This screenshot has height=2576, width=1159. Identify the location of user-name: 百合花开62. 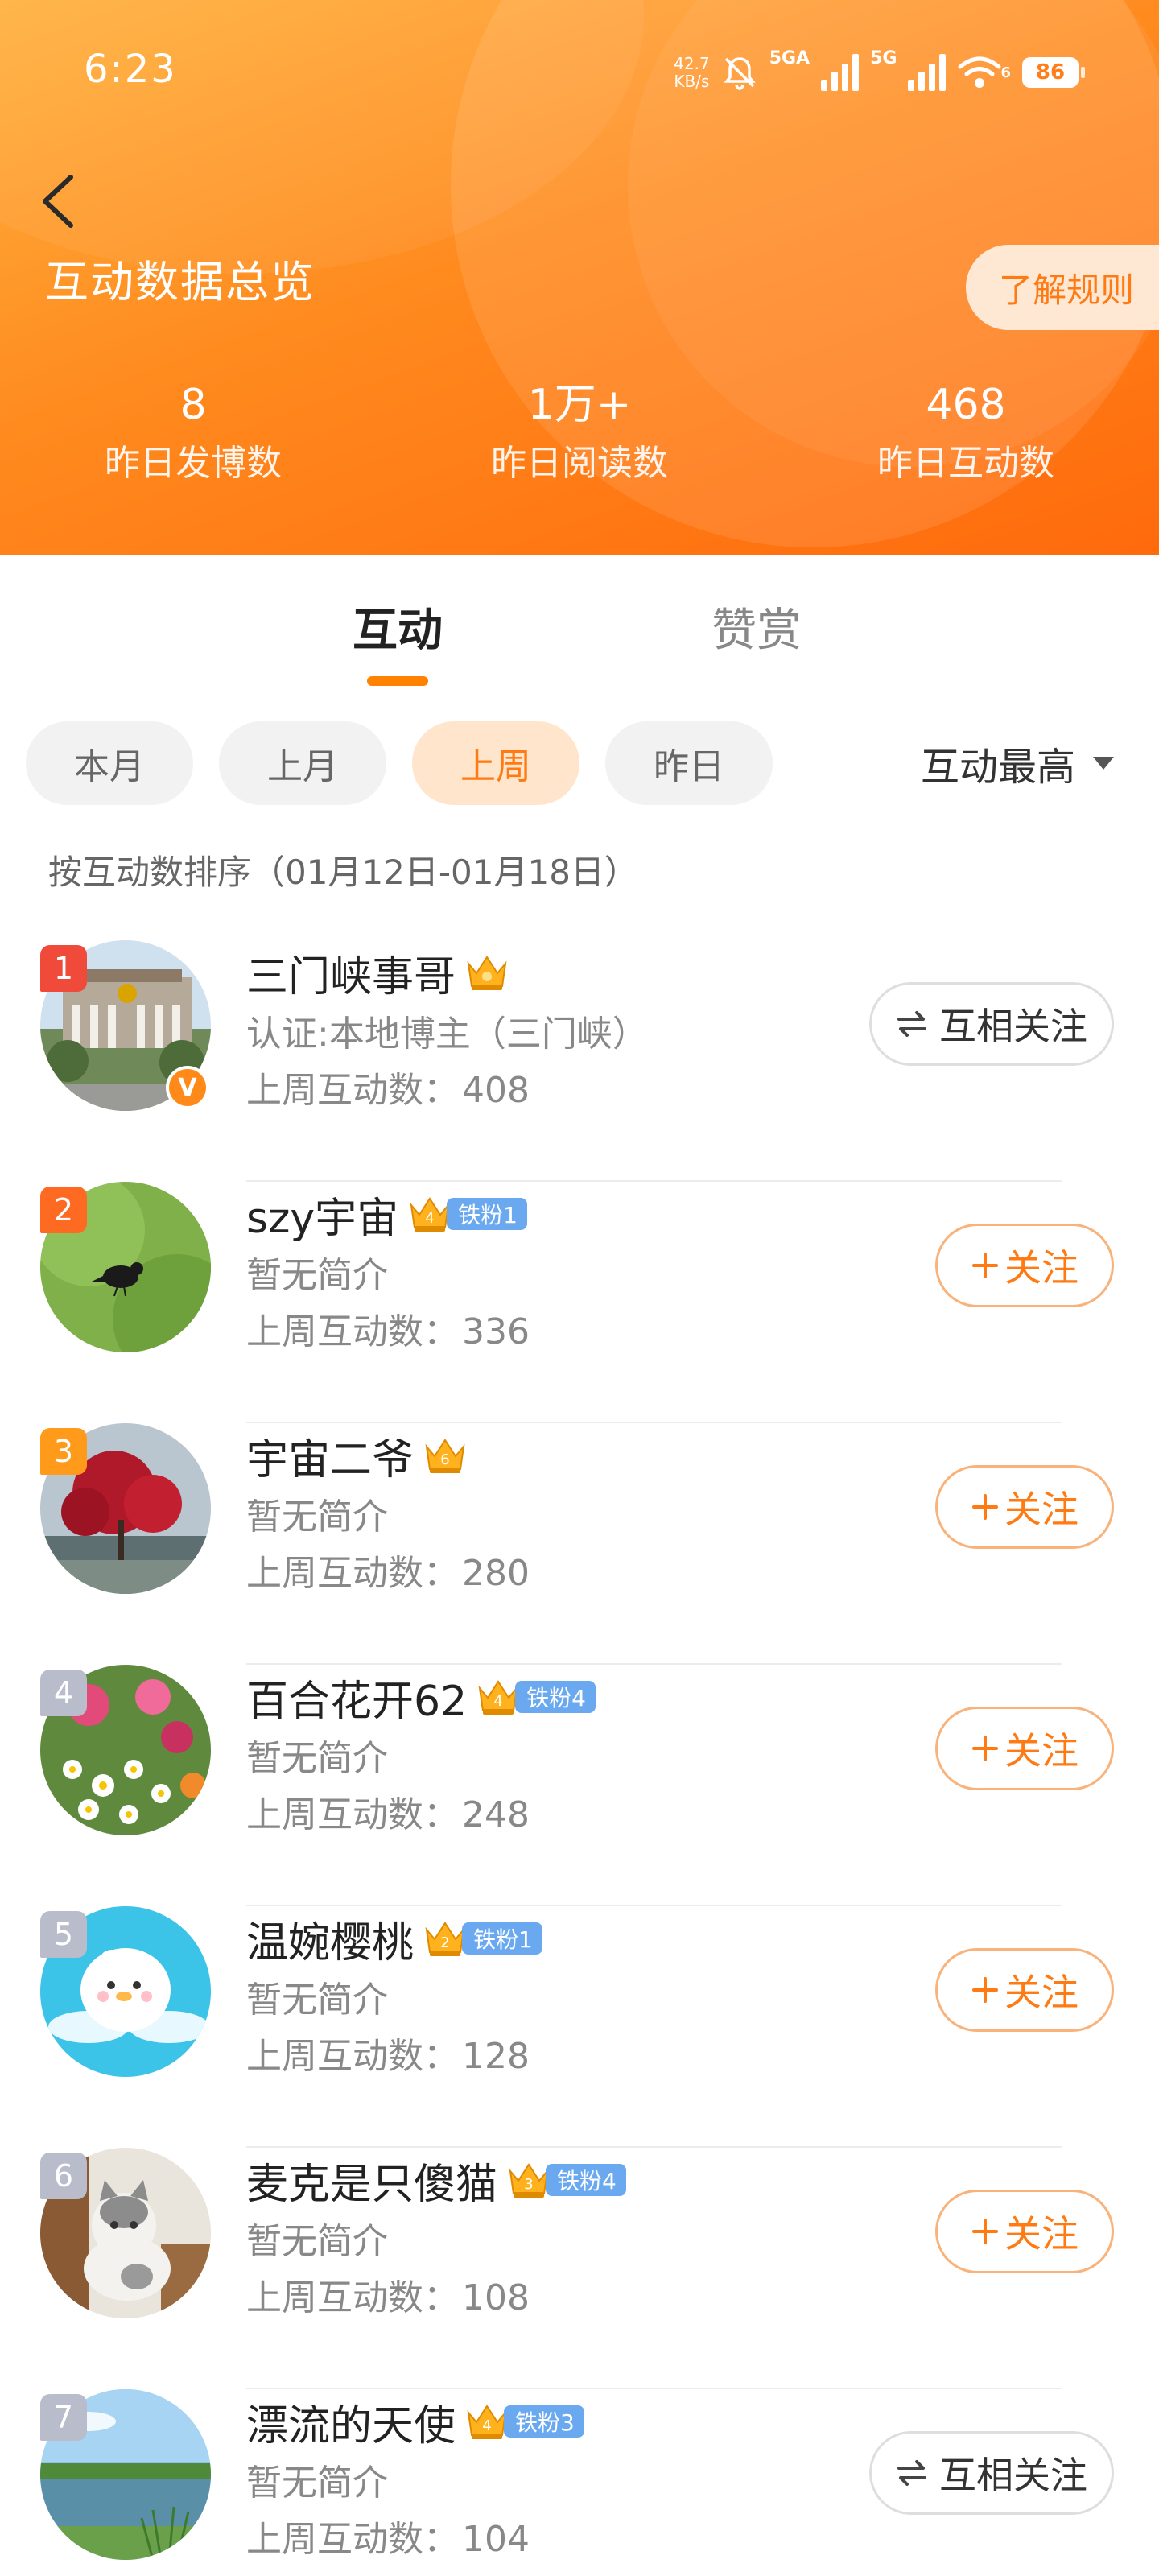
(356, 1697).